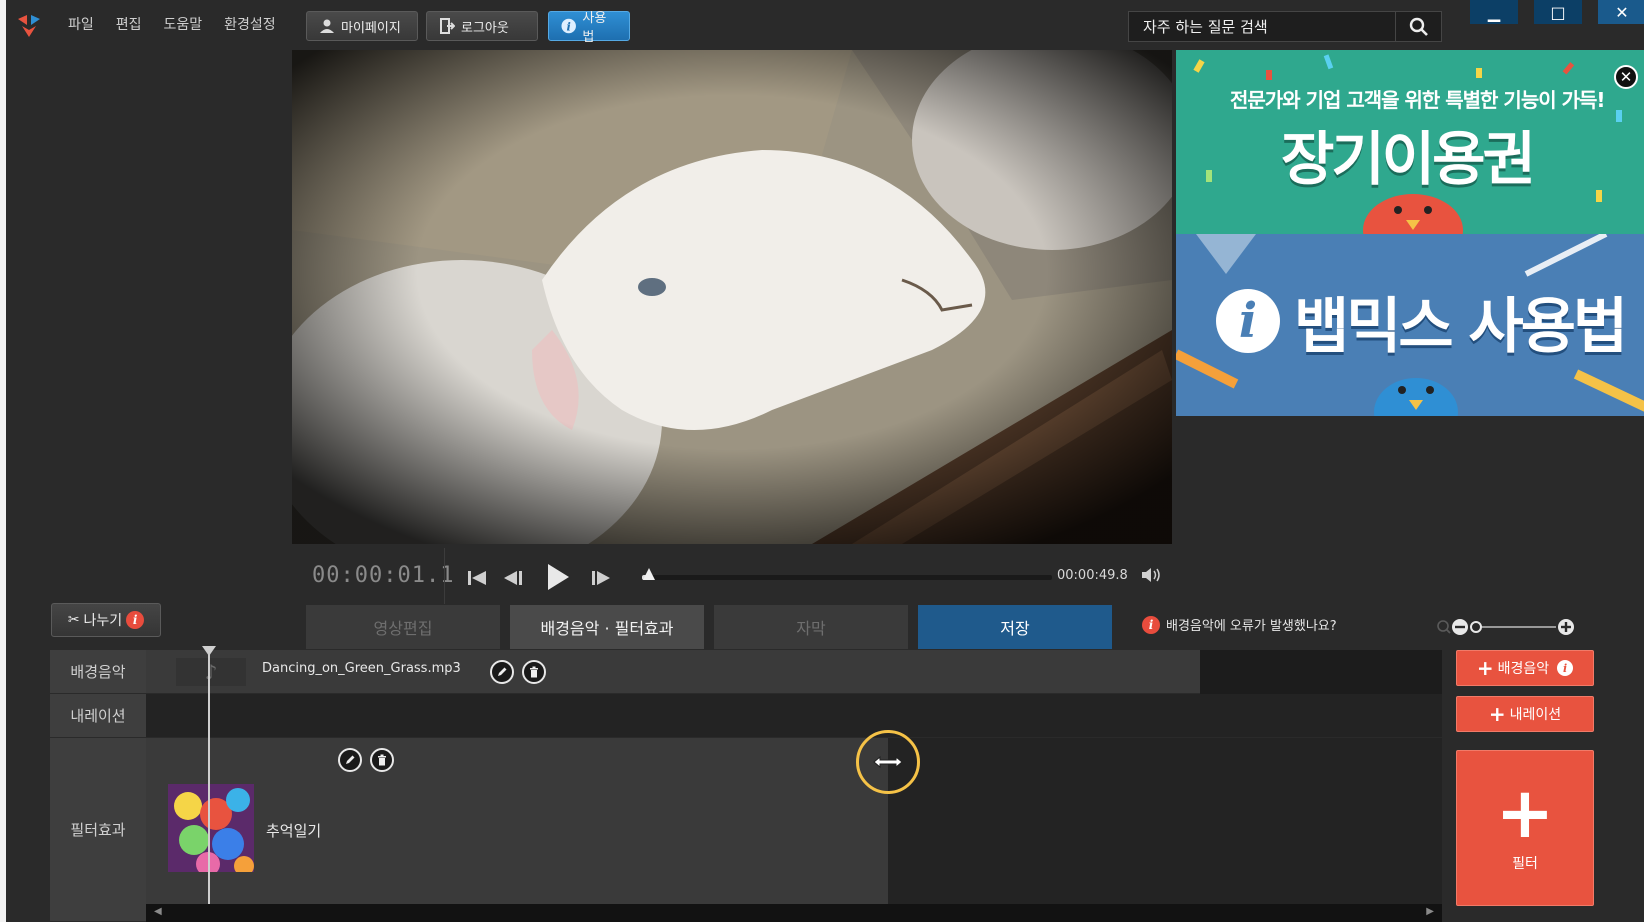 The image size is (1644, 922). I want to click on add-filter-label: 필터, so click(1525, 864).